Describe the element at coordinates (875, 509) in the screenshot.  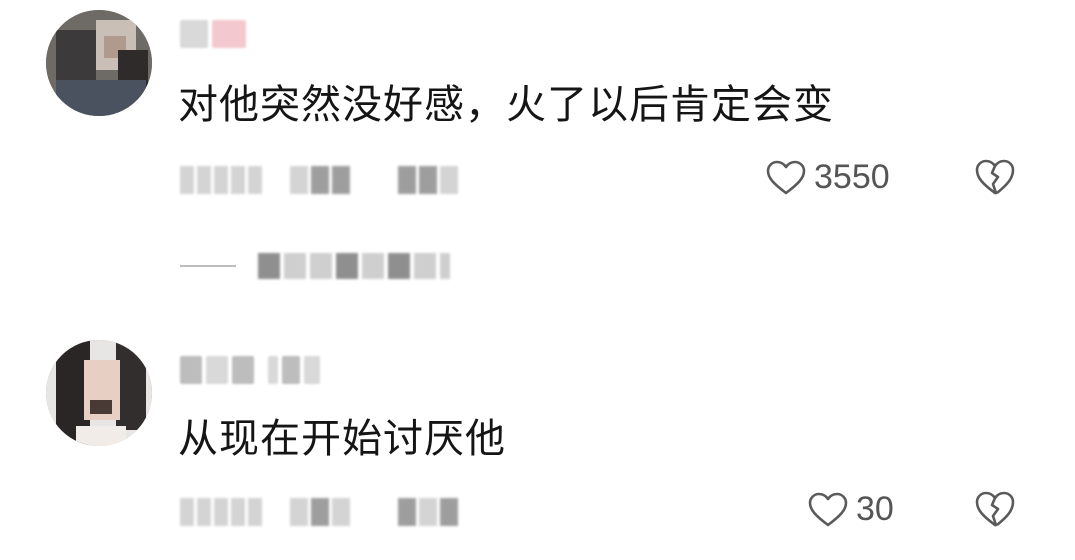
I see `like-count: 30` at that location.